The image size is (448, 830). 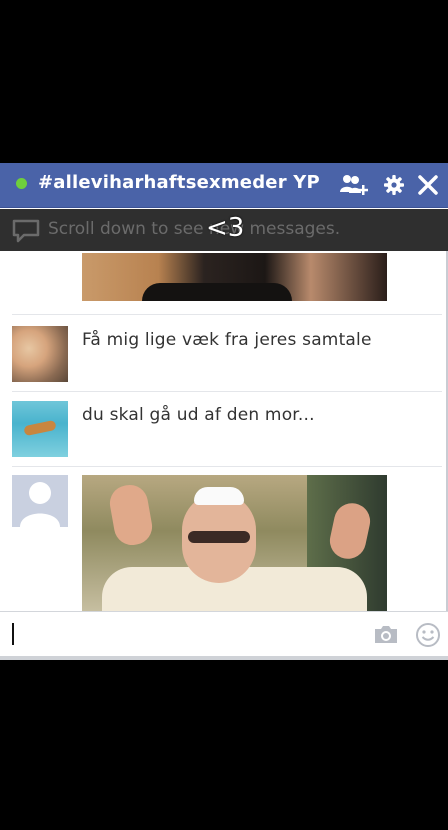 What do you see at coordinates (429, 185) in the screenshot?
I see `close-icon` at bounding box center [429, 185].